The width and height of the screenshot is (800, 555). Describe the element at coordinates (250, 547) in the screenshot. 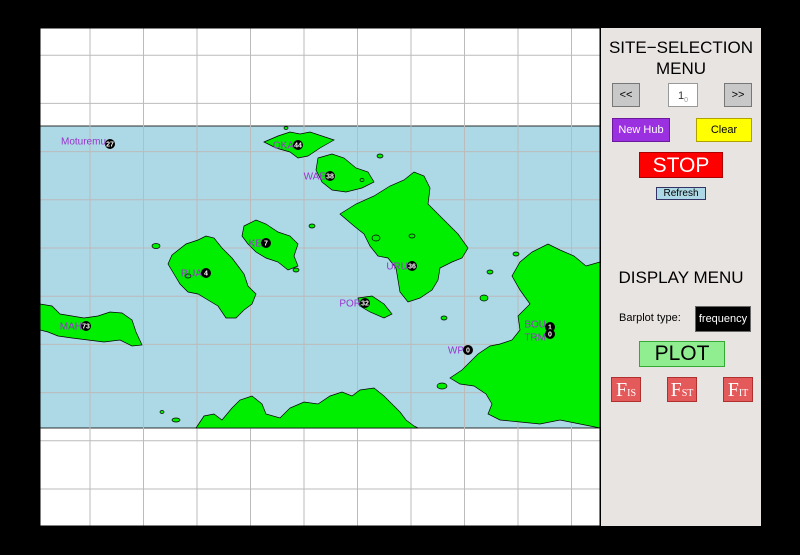

I see `x-tick-label: 2620` at that location.